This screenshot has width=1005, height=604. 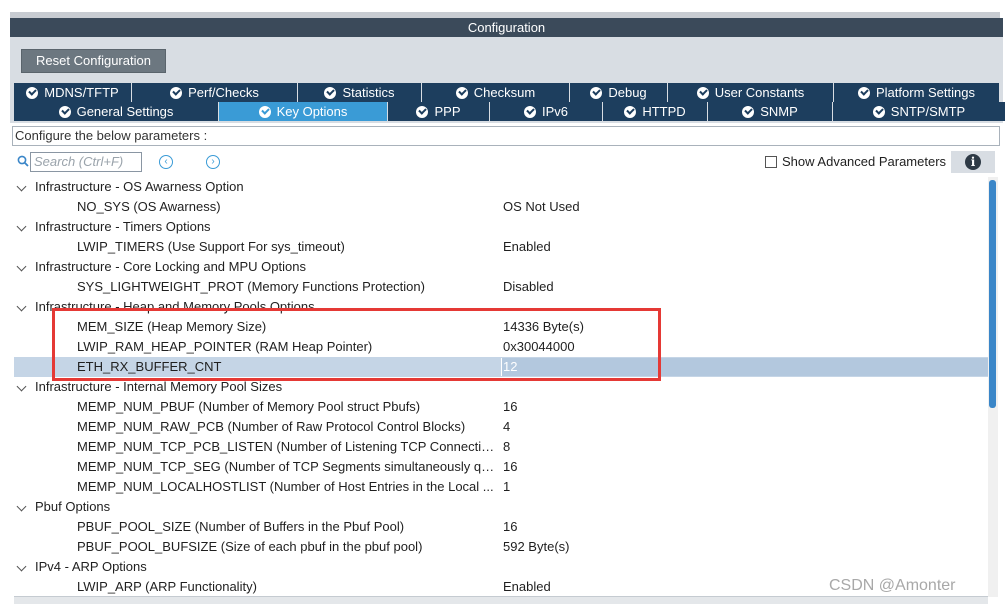 What do you see at coordinates (536, 547) in the screenshot?
I see `param-value: 592 Byte(s)` at bounding box center [536, 547].